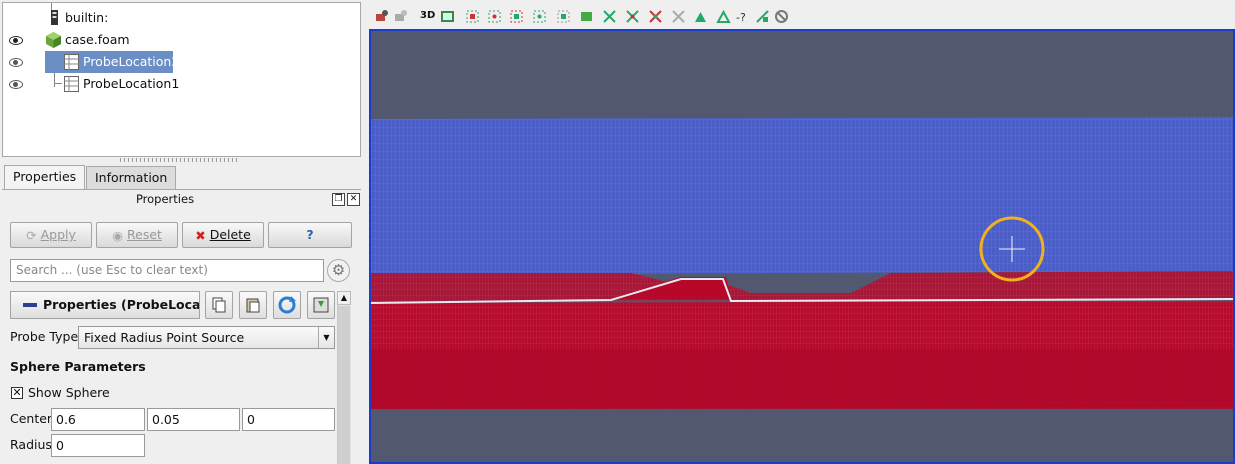 Image resolution: width=1235 pixels, height=464 pixels. I want to click on pipeline-item-case-foam: case.foam, so click(181, 40).